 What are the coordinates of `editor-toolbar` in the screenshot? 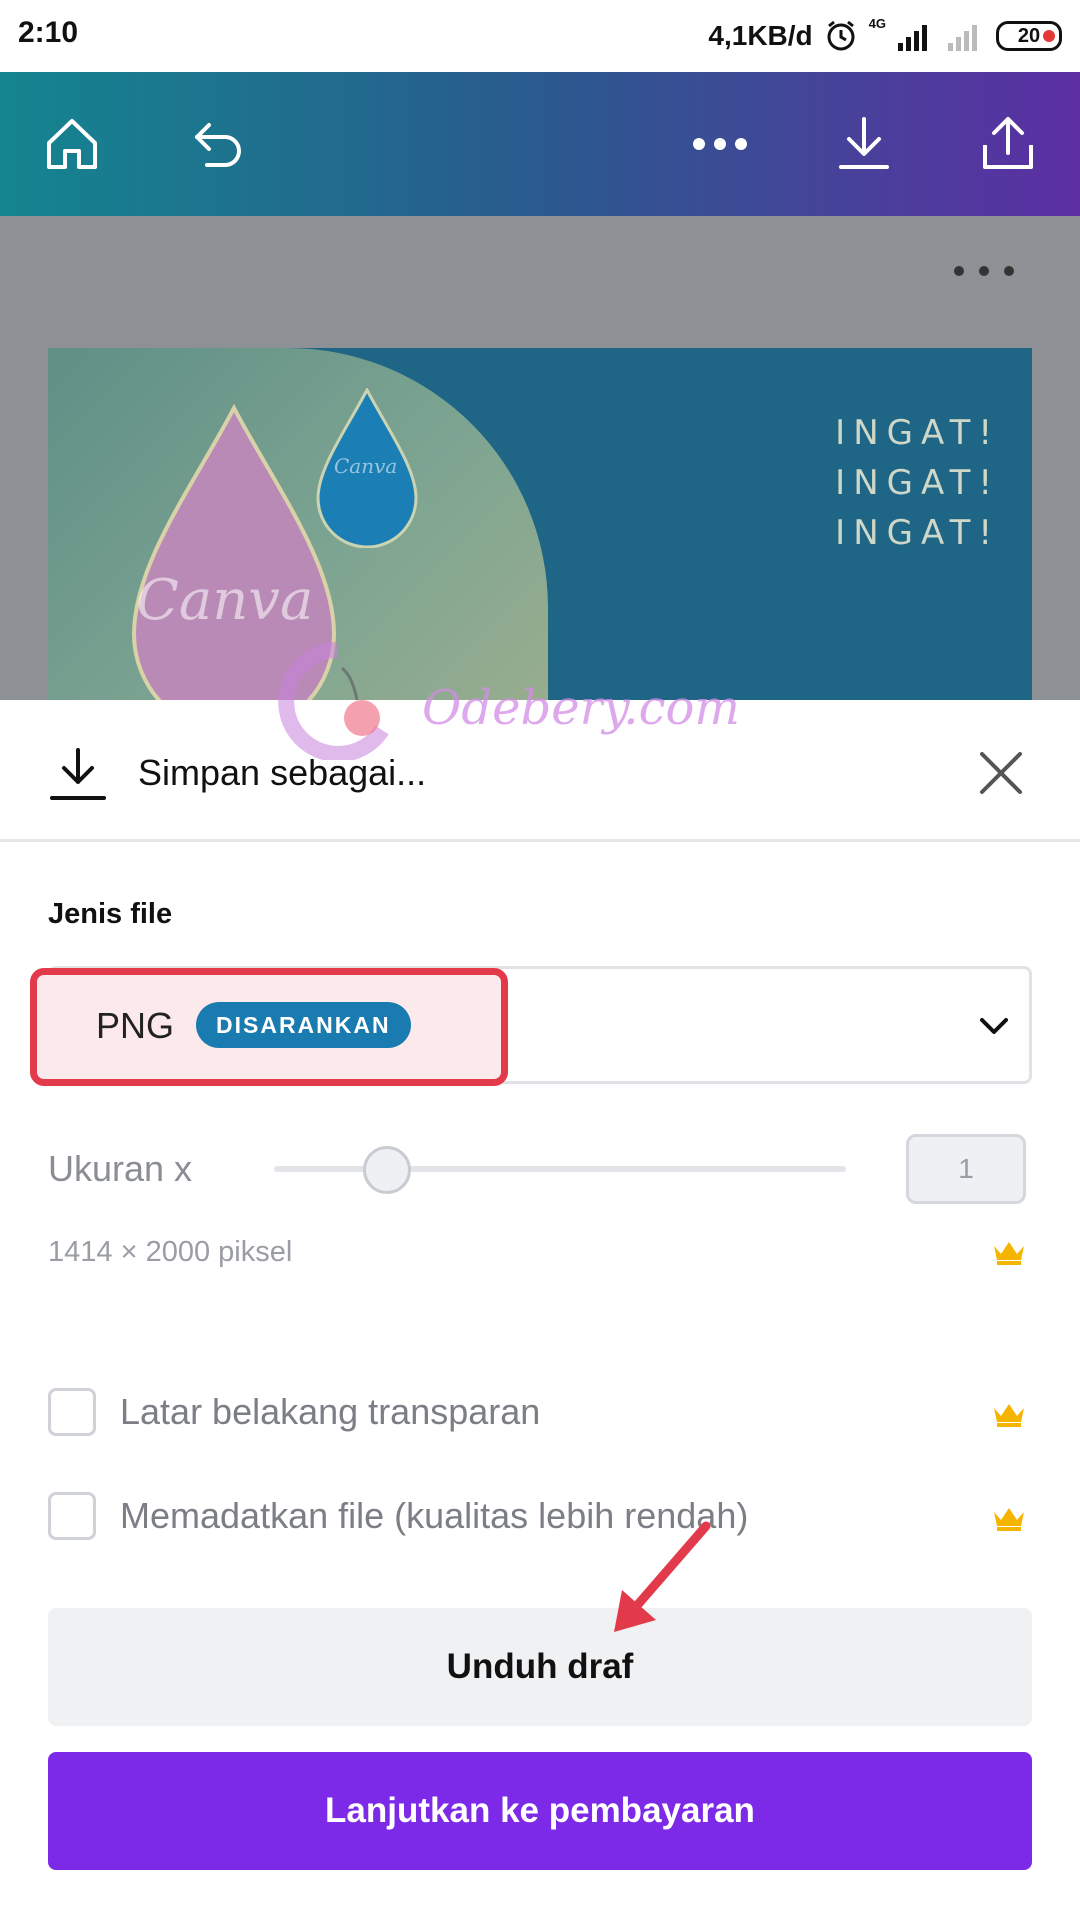 It's located at (540, 144).